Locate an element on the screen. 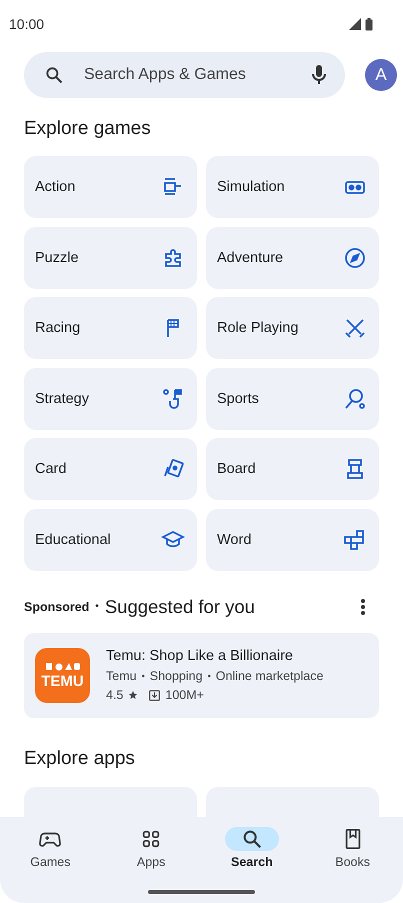 The height and width of the screenshot is (903, 403). category-card: Sports is located at coordinates (292, 399).